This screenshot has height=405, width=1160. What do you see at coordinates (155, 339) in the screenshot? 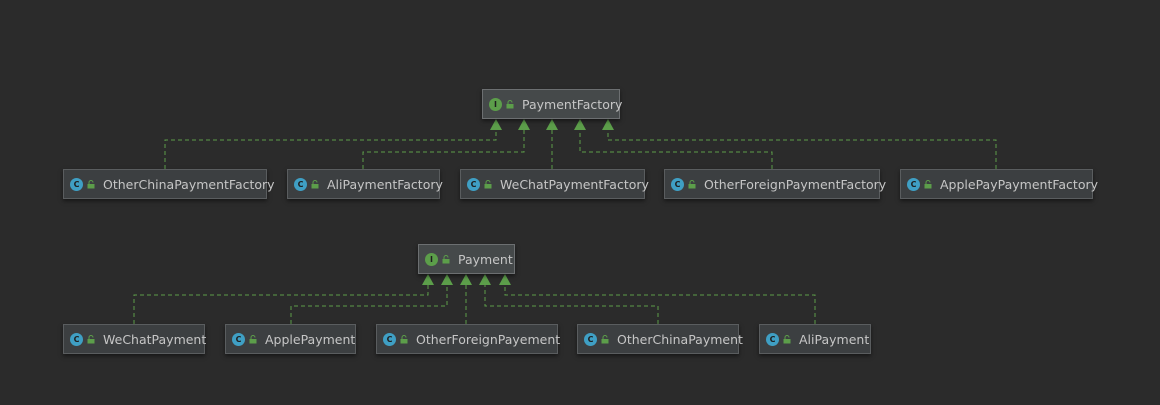
I see `node-label: WeChatPayment` at bounding box center [155, 339].